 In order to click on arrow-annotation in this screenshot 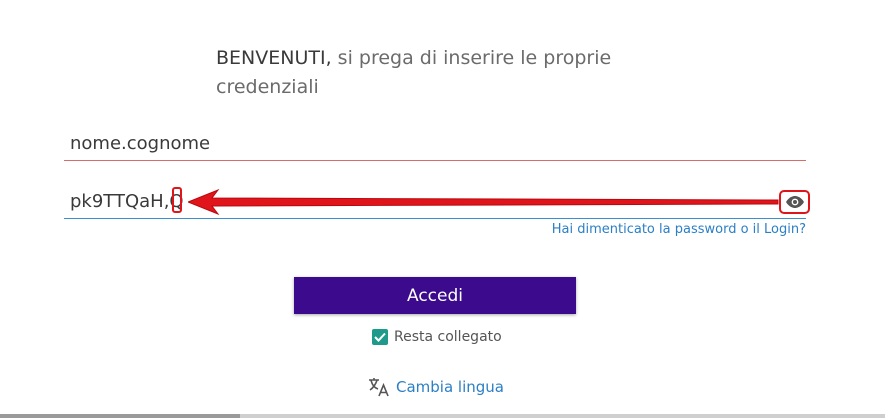, I will do `click(483, 202)`.